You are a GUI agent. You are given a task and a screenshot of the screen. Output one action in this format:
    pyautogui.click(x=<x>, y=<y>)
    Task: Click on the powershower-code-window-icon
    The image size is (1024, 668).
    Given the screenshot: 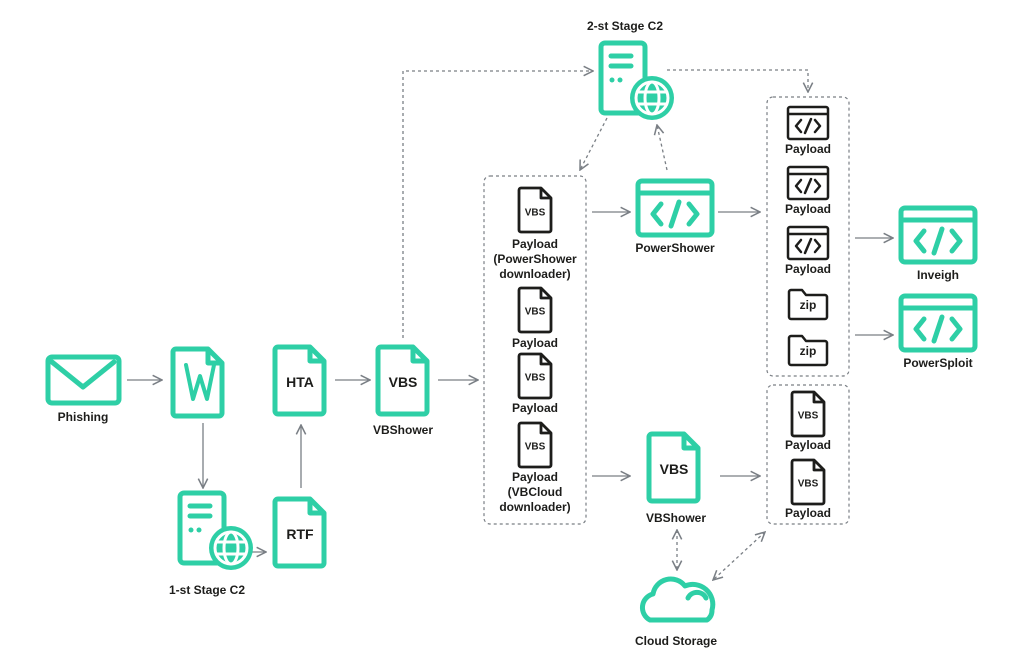 What is the action you would take?
    pyautogui.click(x=675, y=208)
    